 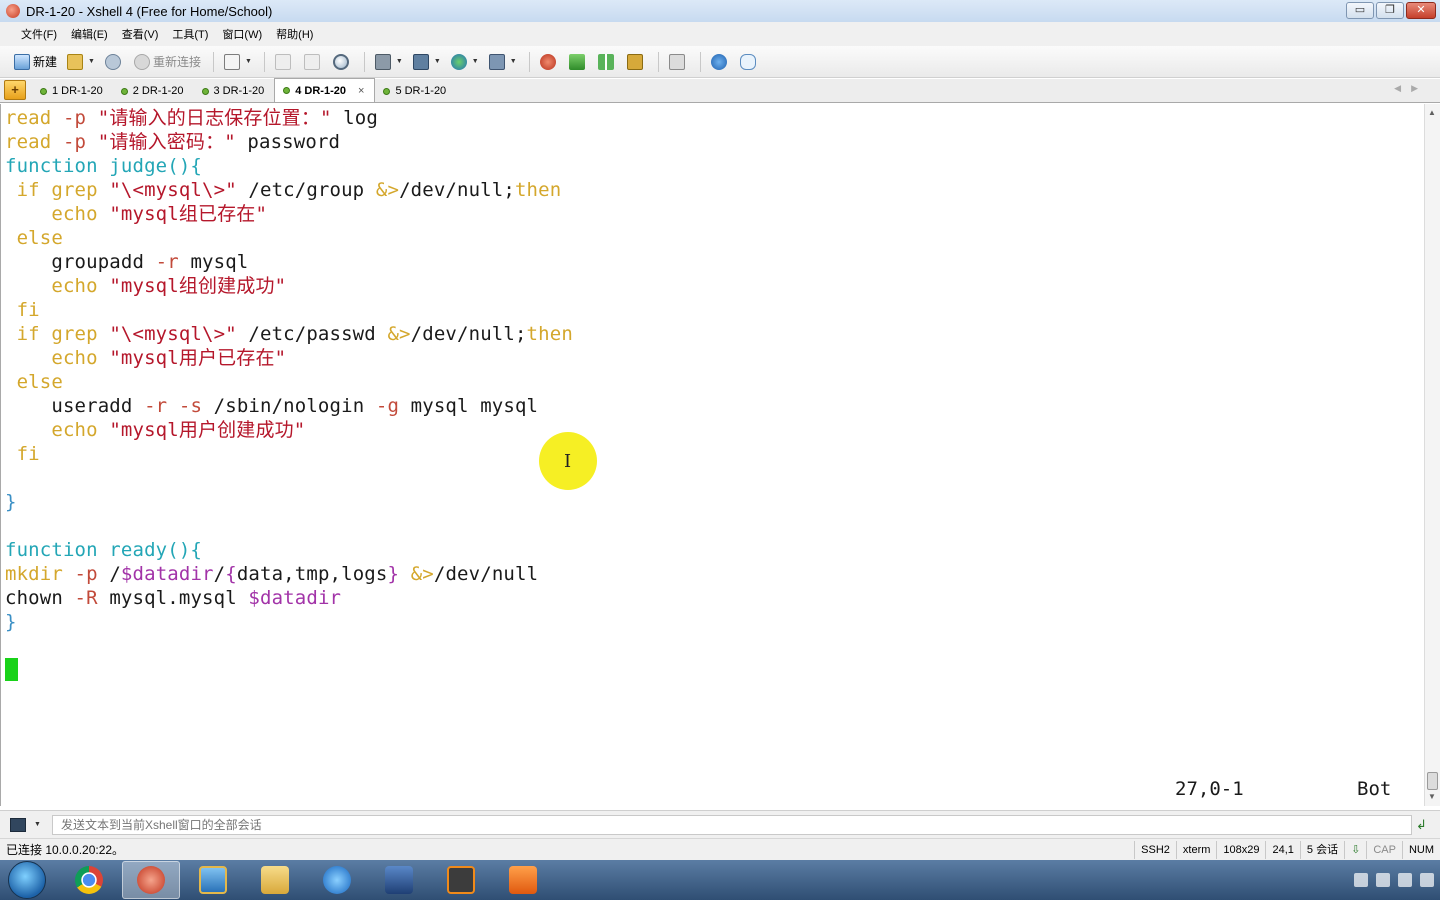 What do you see at coordinates (103, 166) in the screenshot?
I see `terminal-line: function judge(){` at bounding box center [103, 166].